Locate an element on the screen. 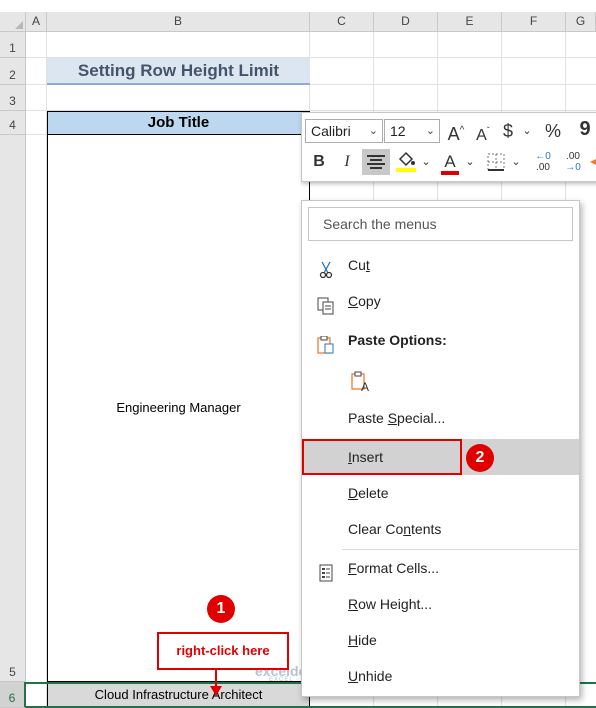 The height and width of the screenshot is (708, 596). borders-icon is located at coordinates (496, 162).